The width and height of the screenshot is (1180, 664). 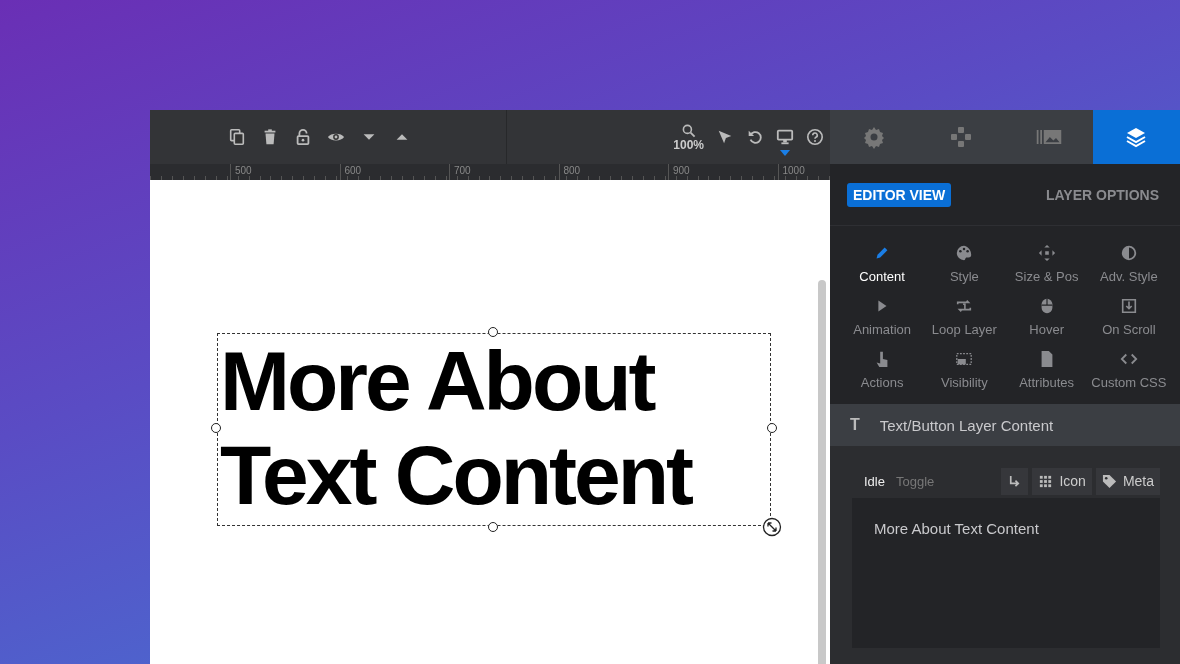 What do you see at coordinates (688, 145) in the screenshot?
I see `zoom-level: 100%` at bounding box center [688, 145].